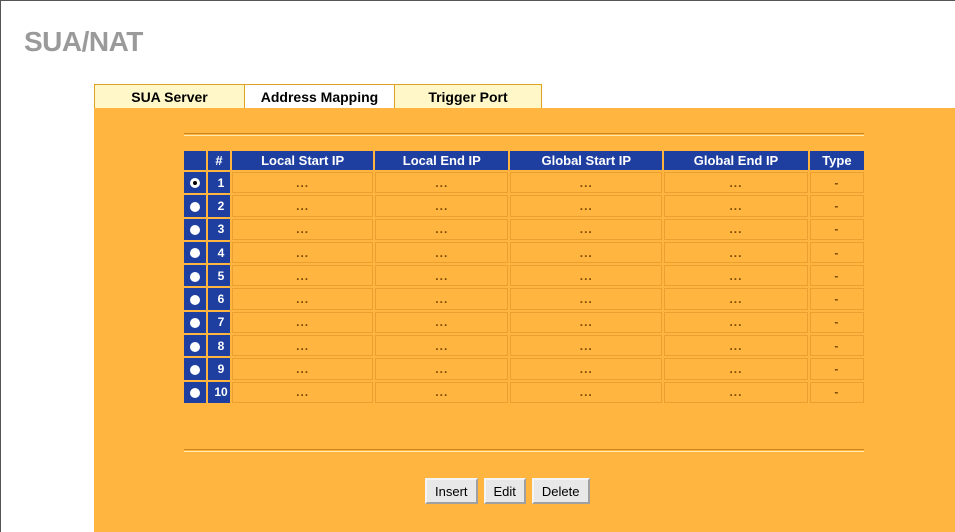  I want to click on row-index: 3, so click(219, 229).